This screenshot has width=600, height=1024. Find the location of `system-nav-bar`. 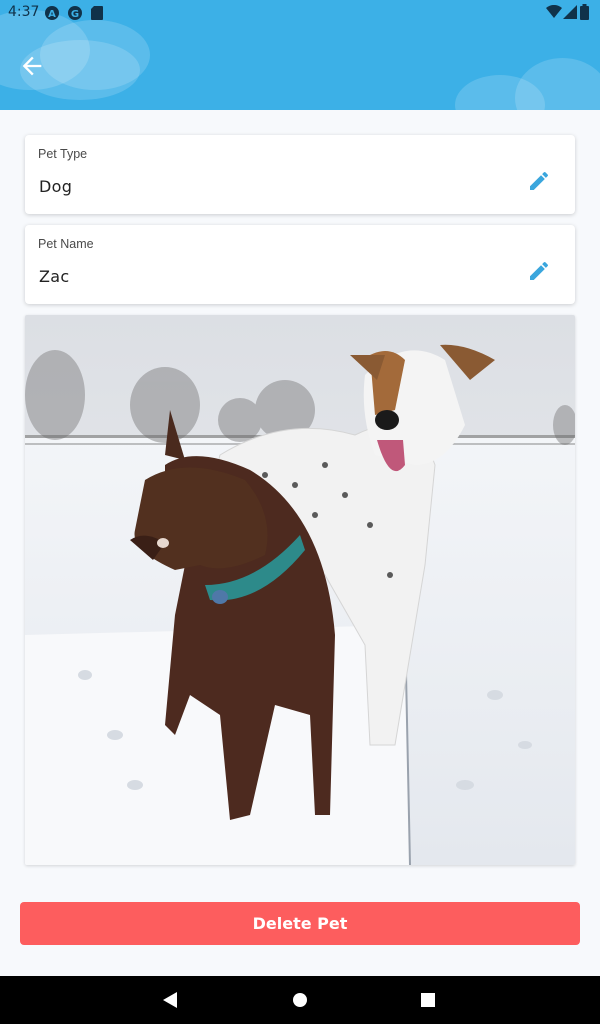

system-nav-bar is located at coordinates (300, 1000).